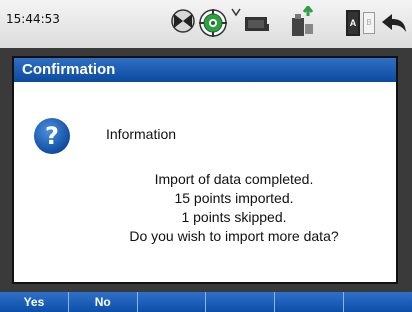  Describe the element at coordinates (234, 179) in the screenshot. I see `message-line: Import of data completed.` at that location.